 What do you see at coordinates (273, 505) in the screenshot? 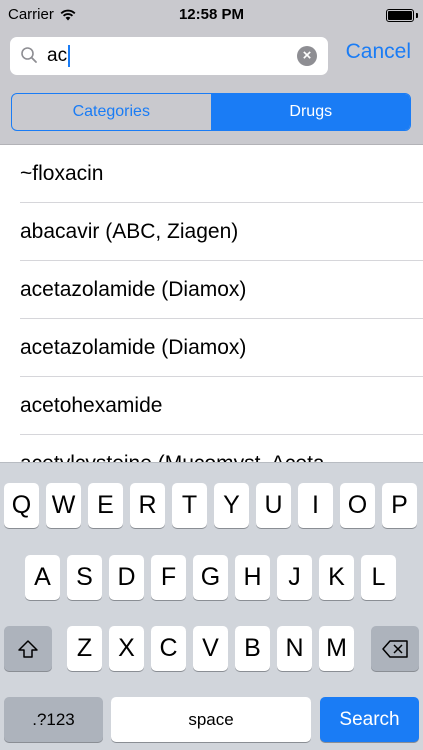
I see `key-u: U` at bounding box center [273, 505].